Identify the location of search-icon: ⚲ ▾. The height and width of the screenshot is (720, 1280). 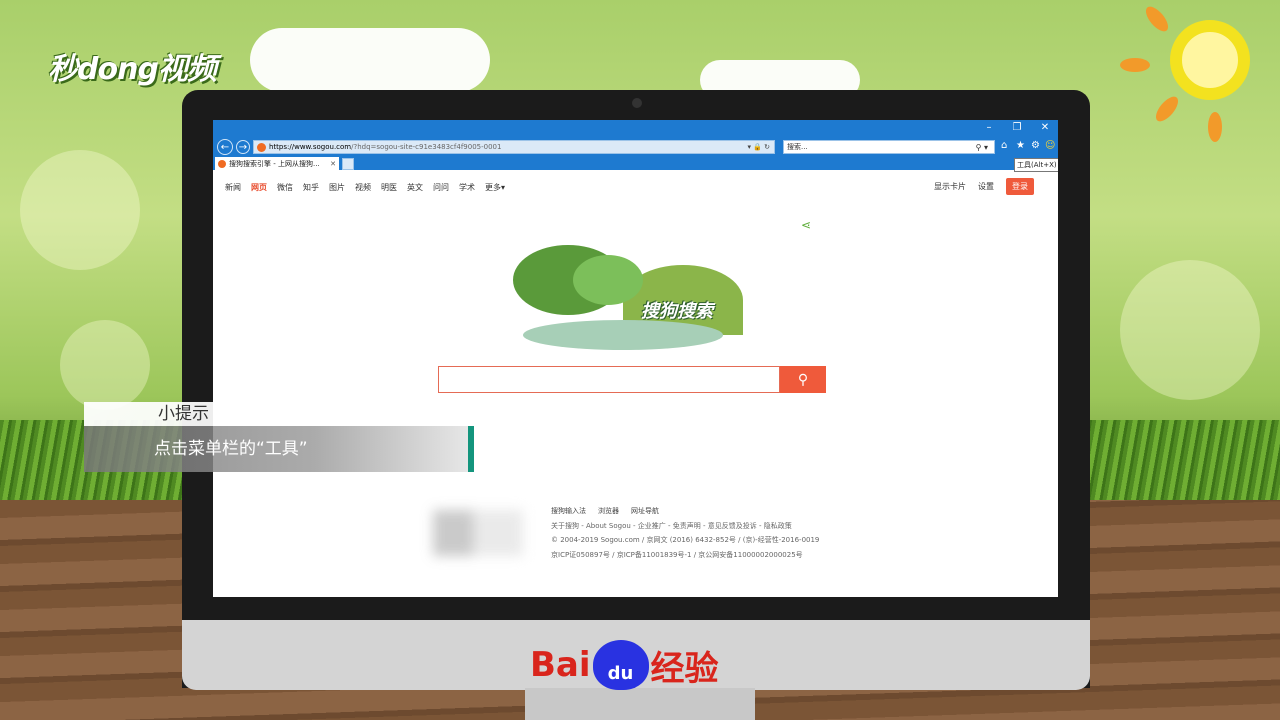
(982, 147).